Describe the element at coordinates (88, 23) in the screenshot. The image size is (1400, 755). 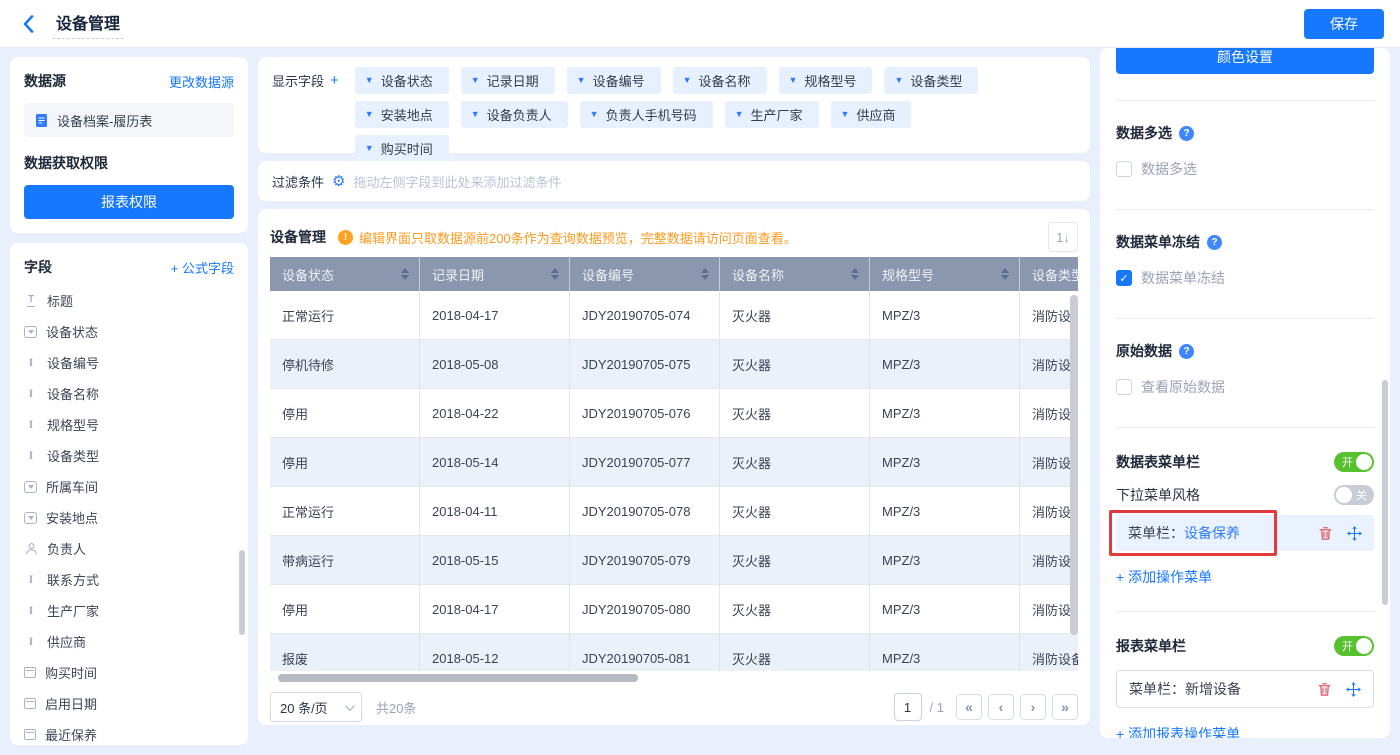
I see `page-title: 设备管理` at that location.